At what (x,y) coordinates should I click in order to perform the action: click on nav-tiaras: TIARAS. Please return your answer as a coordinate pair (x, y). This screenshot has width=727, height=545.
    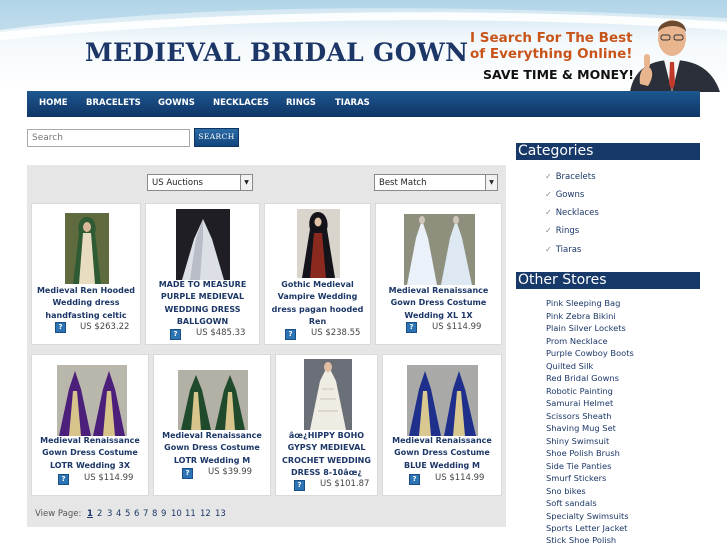
    Looking at the image, I should click on (352, 103).